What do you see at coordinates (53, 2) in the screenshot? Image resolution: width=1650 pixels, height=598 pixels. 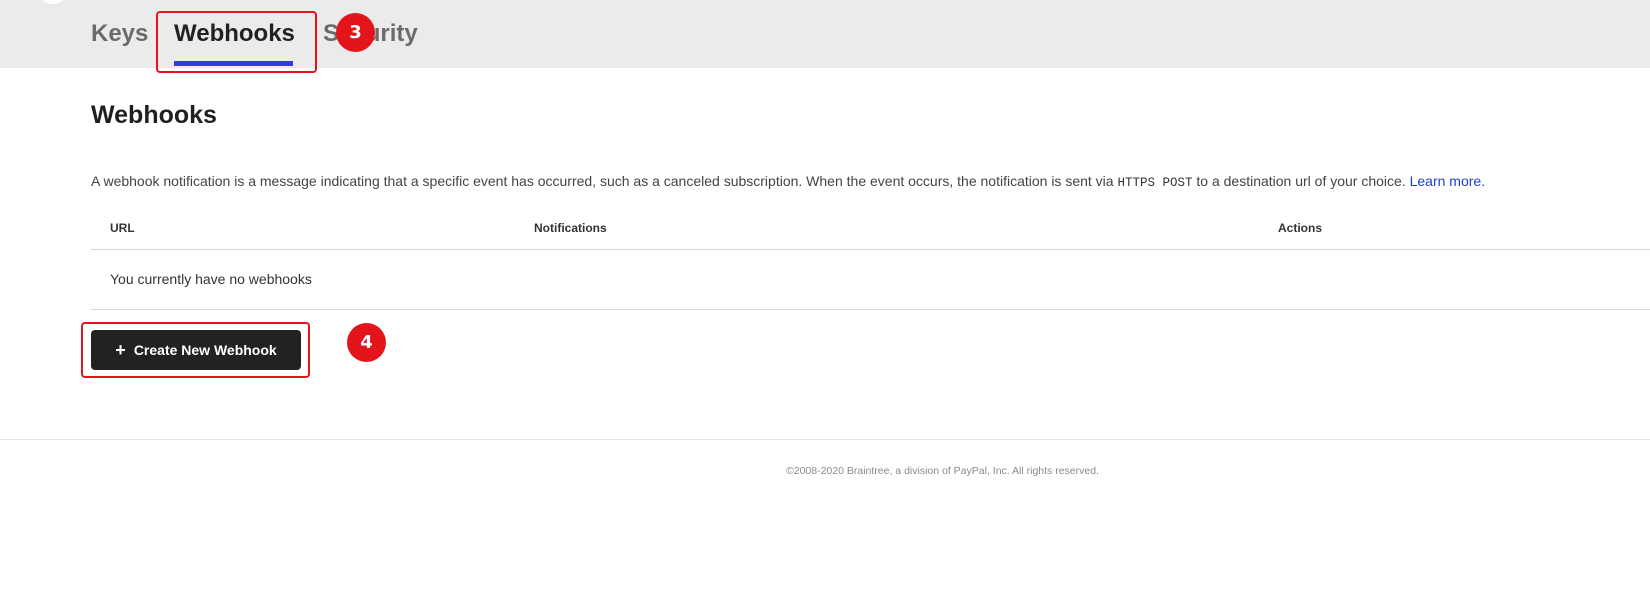 I see `corner-decoration` at bounding box center [53, 2].